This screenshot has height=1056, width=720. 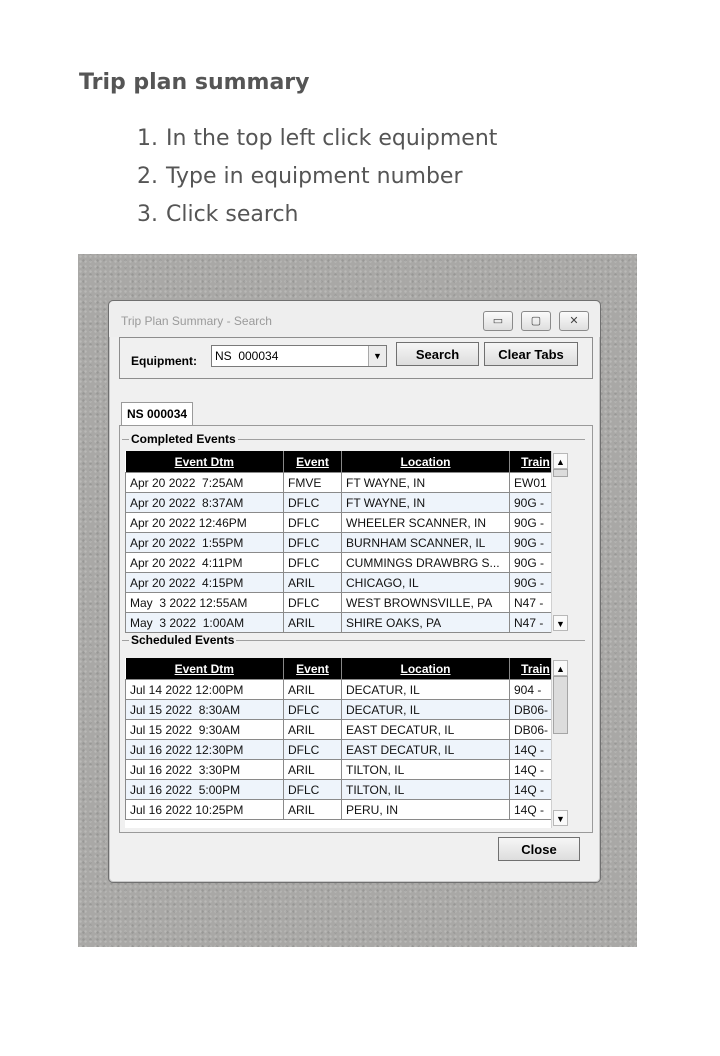 I want to click on maximize-button: ▢, so click(x=536, y=321).